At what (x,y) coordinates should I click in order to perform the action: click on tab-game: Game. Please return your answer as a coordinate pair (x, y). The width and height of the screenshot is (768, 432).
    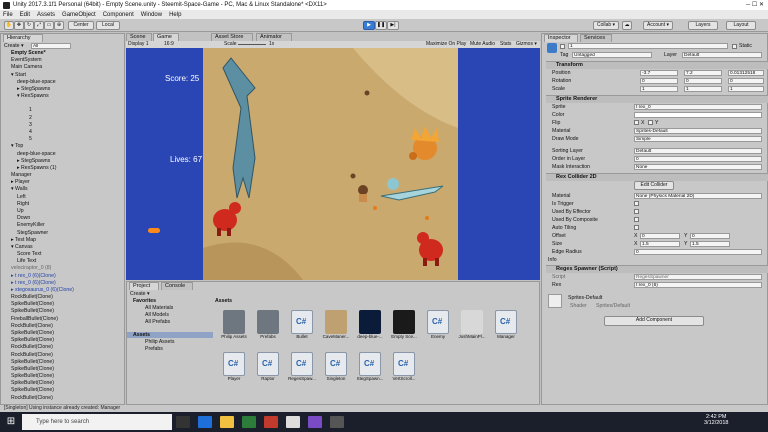
    Looking at the image, I should click on (166, 37).